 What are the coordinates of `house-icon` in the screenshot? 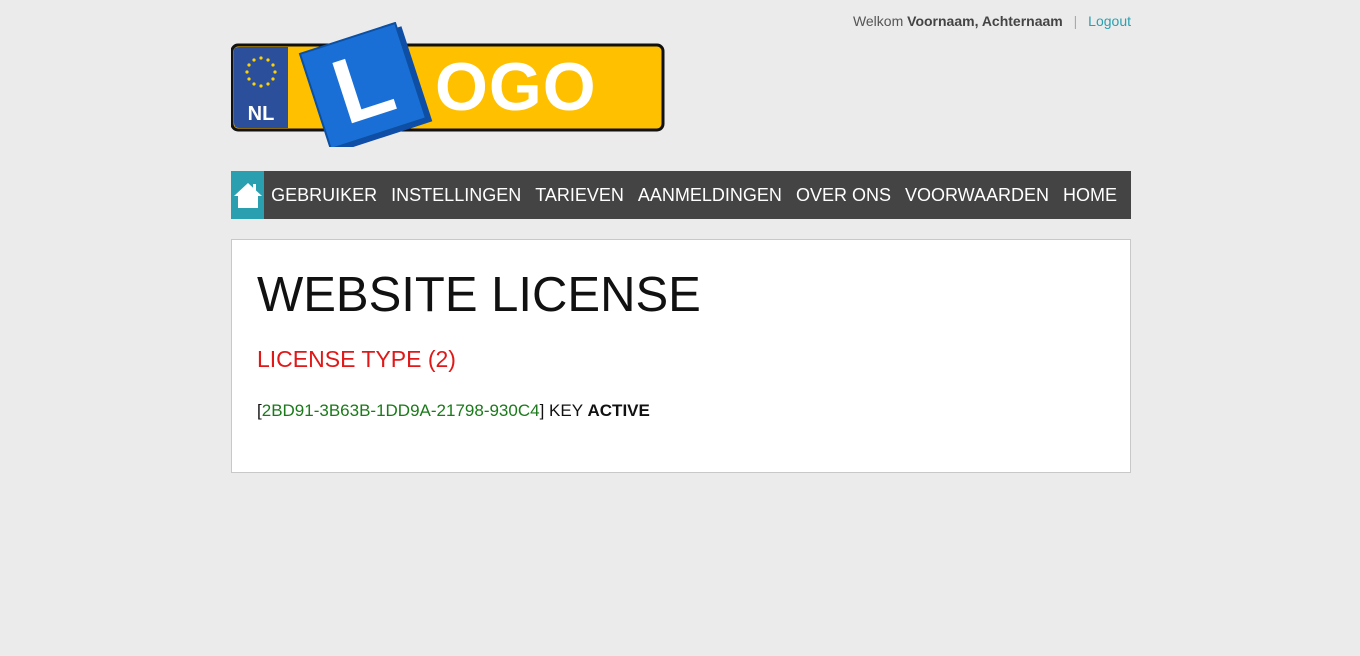 It's located at (247, 195).